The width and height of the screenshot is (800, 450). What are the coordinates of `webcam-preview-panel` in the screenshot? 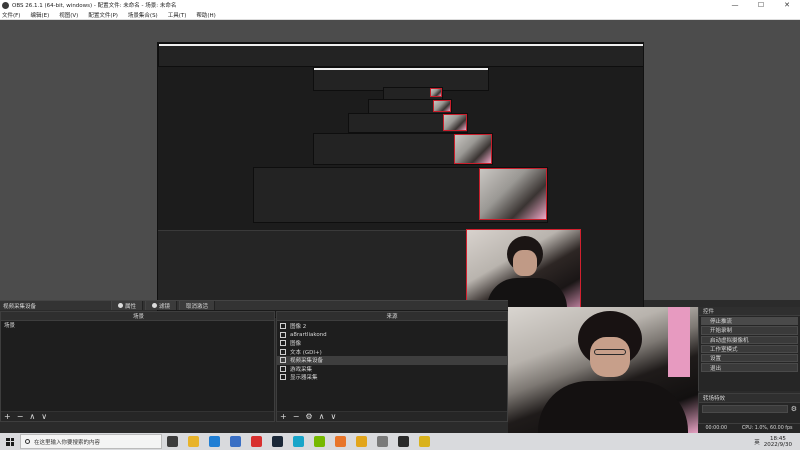 It's located at (603, 370).